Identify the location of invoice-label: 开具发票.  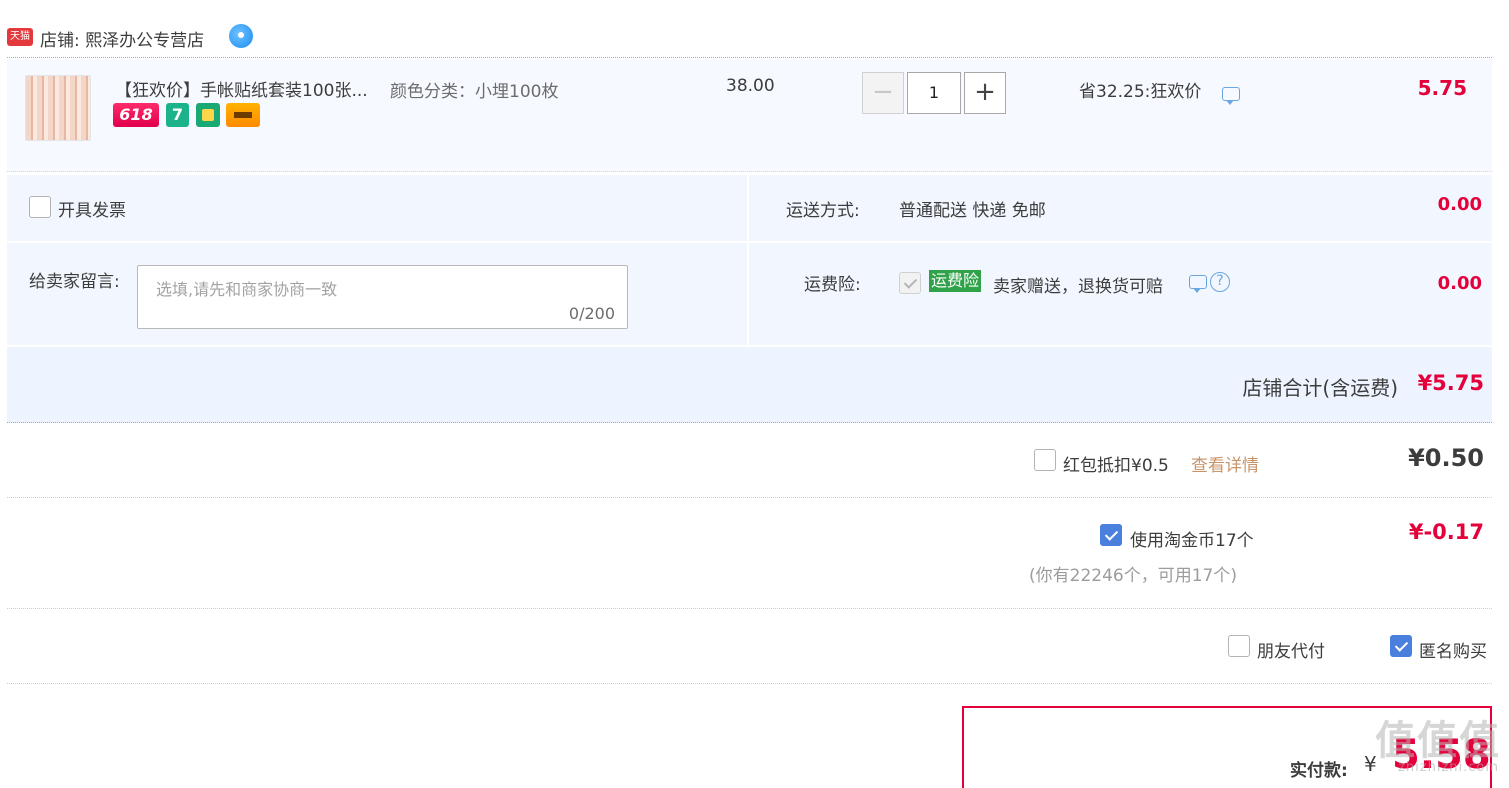
(92, 208).